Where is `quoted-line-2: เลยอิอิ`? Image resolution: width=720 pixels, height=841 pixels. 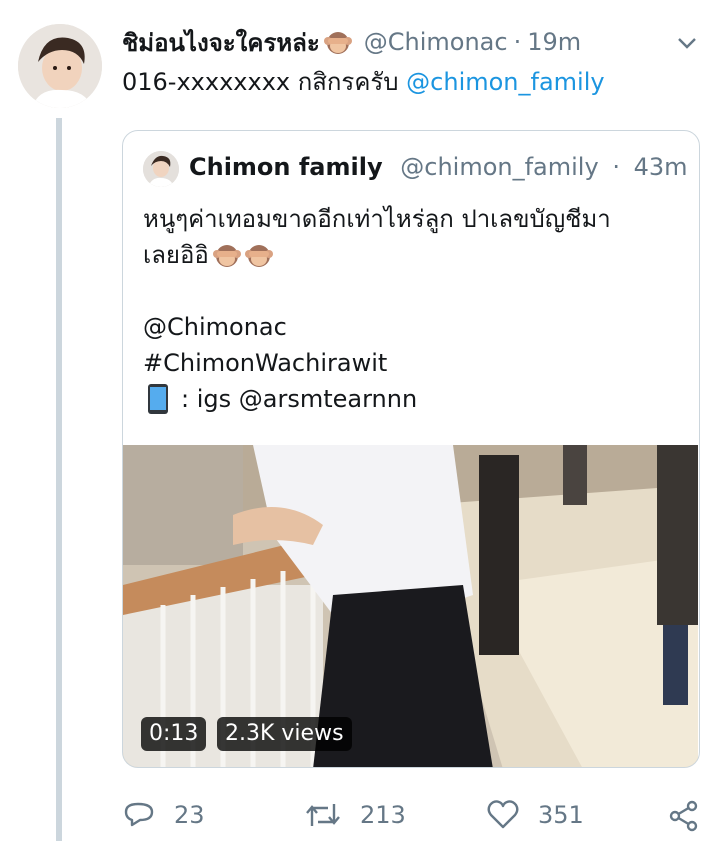 quoted-line-2: เลยอิอิ is located at coordinates (377, 255).